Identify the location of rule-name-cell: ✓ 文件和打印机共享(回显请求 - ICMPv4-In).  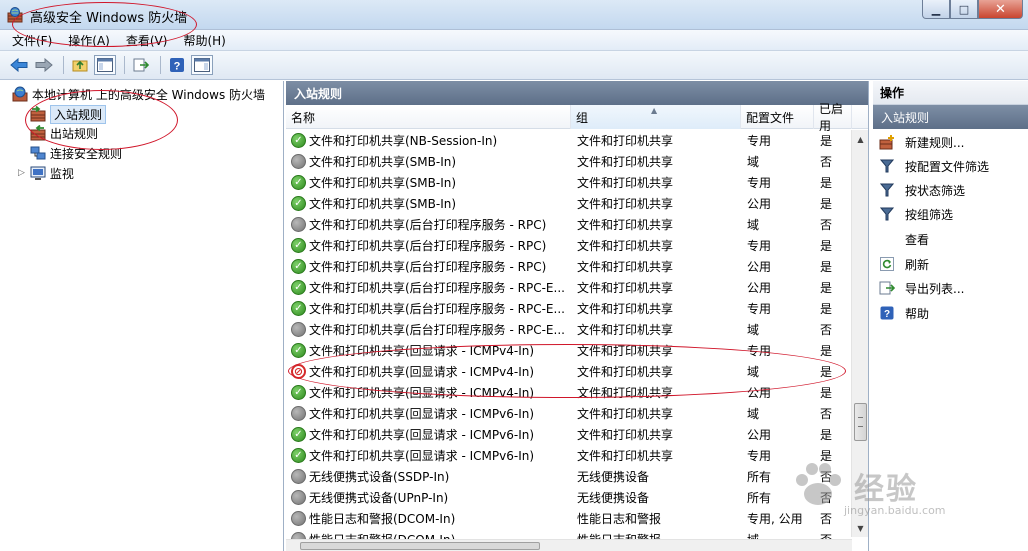
(431, 392).